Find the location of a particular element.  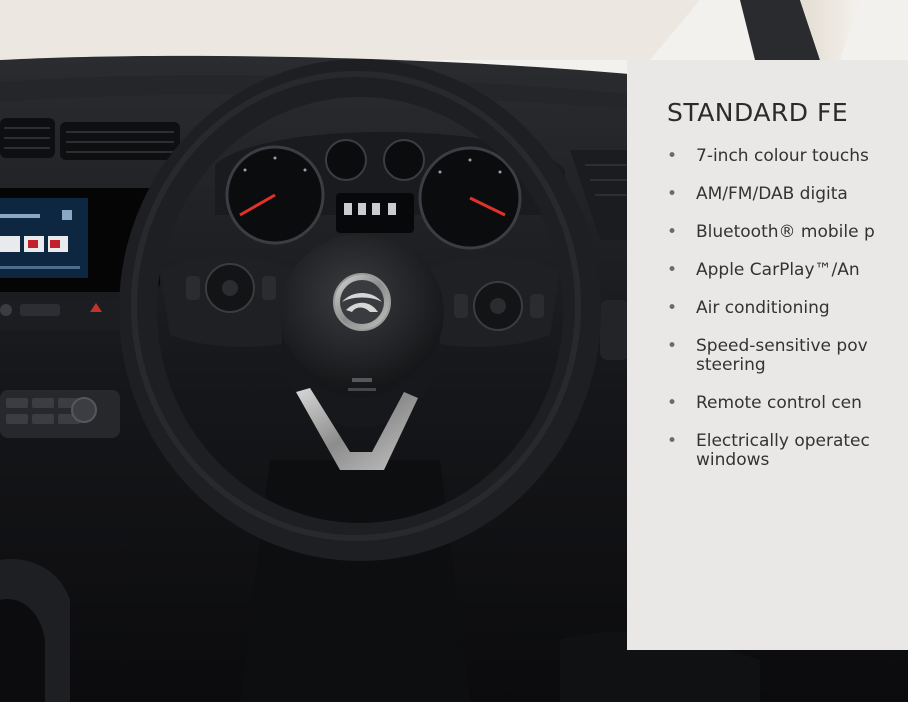

feature-item: • Electrically operatec windows is located at coordinates (787, 451).